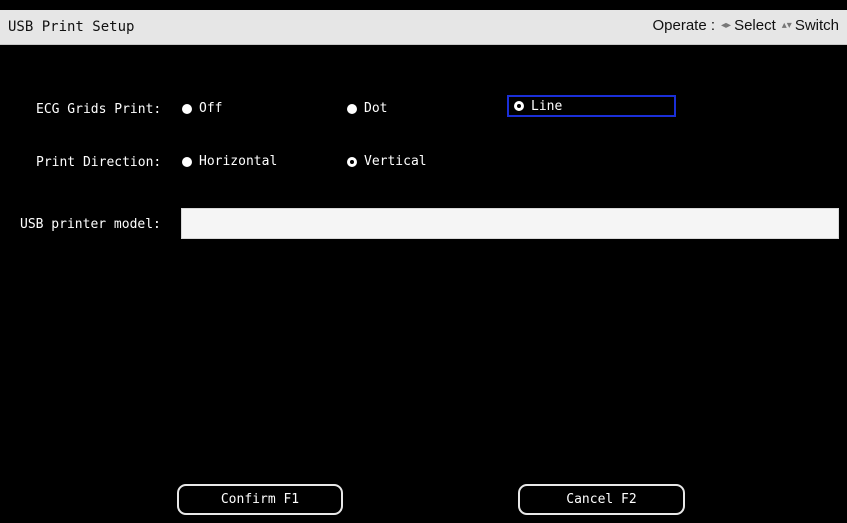 The height and width of the screenshot is (523, 847). Describe the element at coordinates (99, 109) in the screenshot. I see `ecg-grids-print-label: ECG Grids Print:` at that location.